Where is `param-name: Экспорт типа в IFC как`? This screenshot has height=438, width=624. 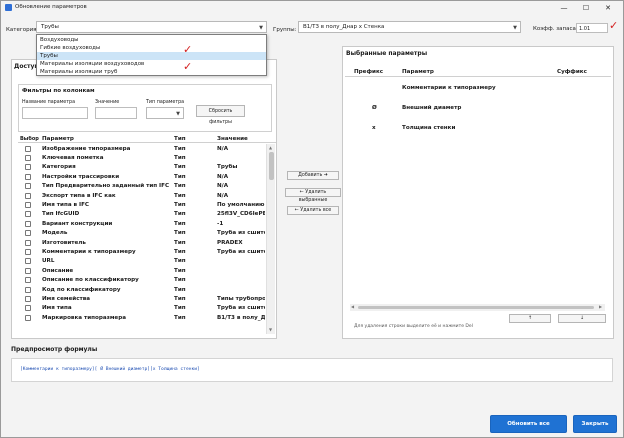 param-name: Экспорт типа в IFC как is located at coordinates (79, 195).